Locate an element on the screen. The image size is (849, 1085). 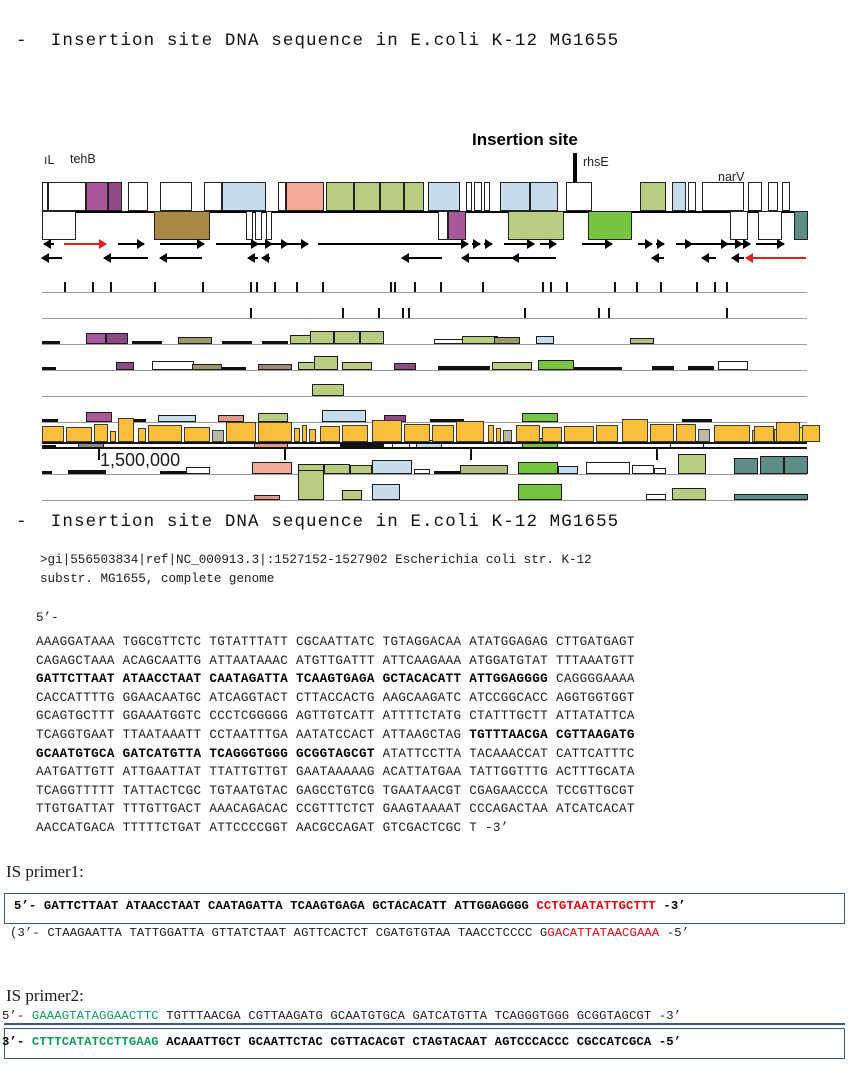
dna-codon-group: CACCATTTTG is located at coordinates (79, 697).